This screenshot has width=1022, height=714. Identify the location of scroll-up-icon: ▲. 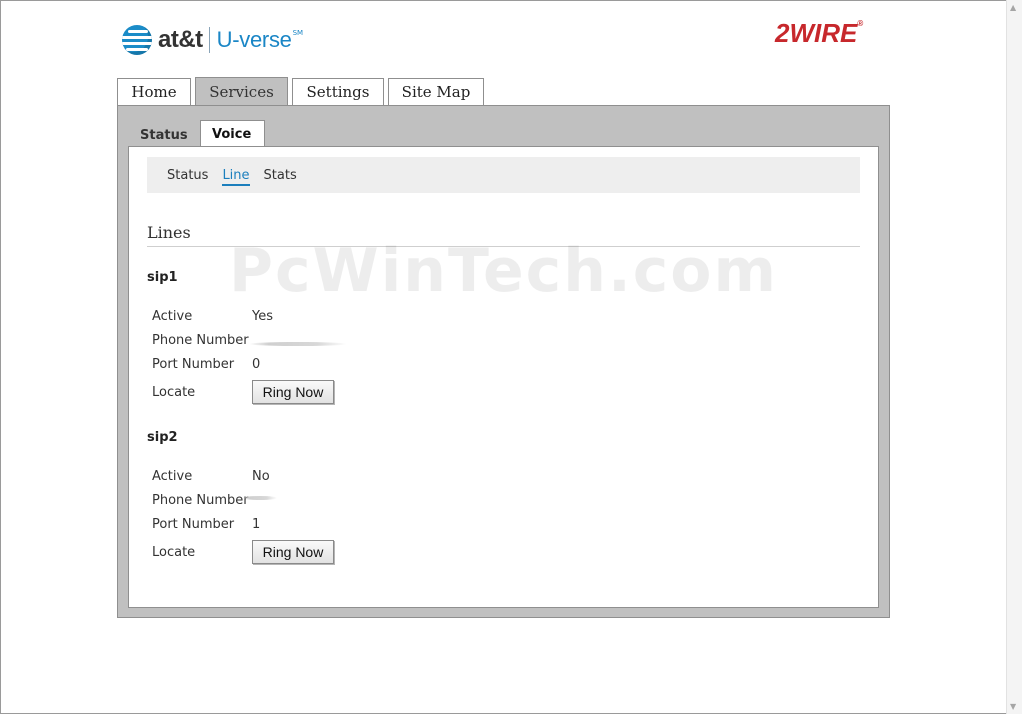
(1013, 7).